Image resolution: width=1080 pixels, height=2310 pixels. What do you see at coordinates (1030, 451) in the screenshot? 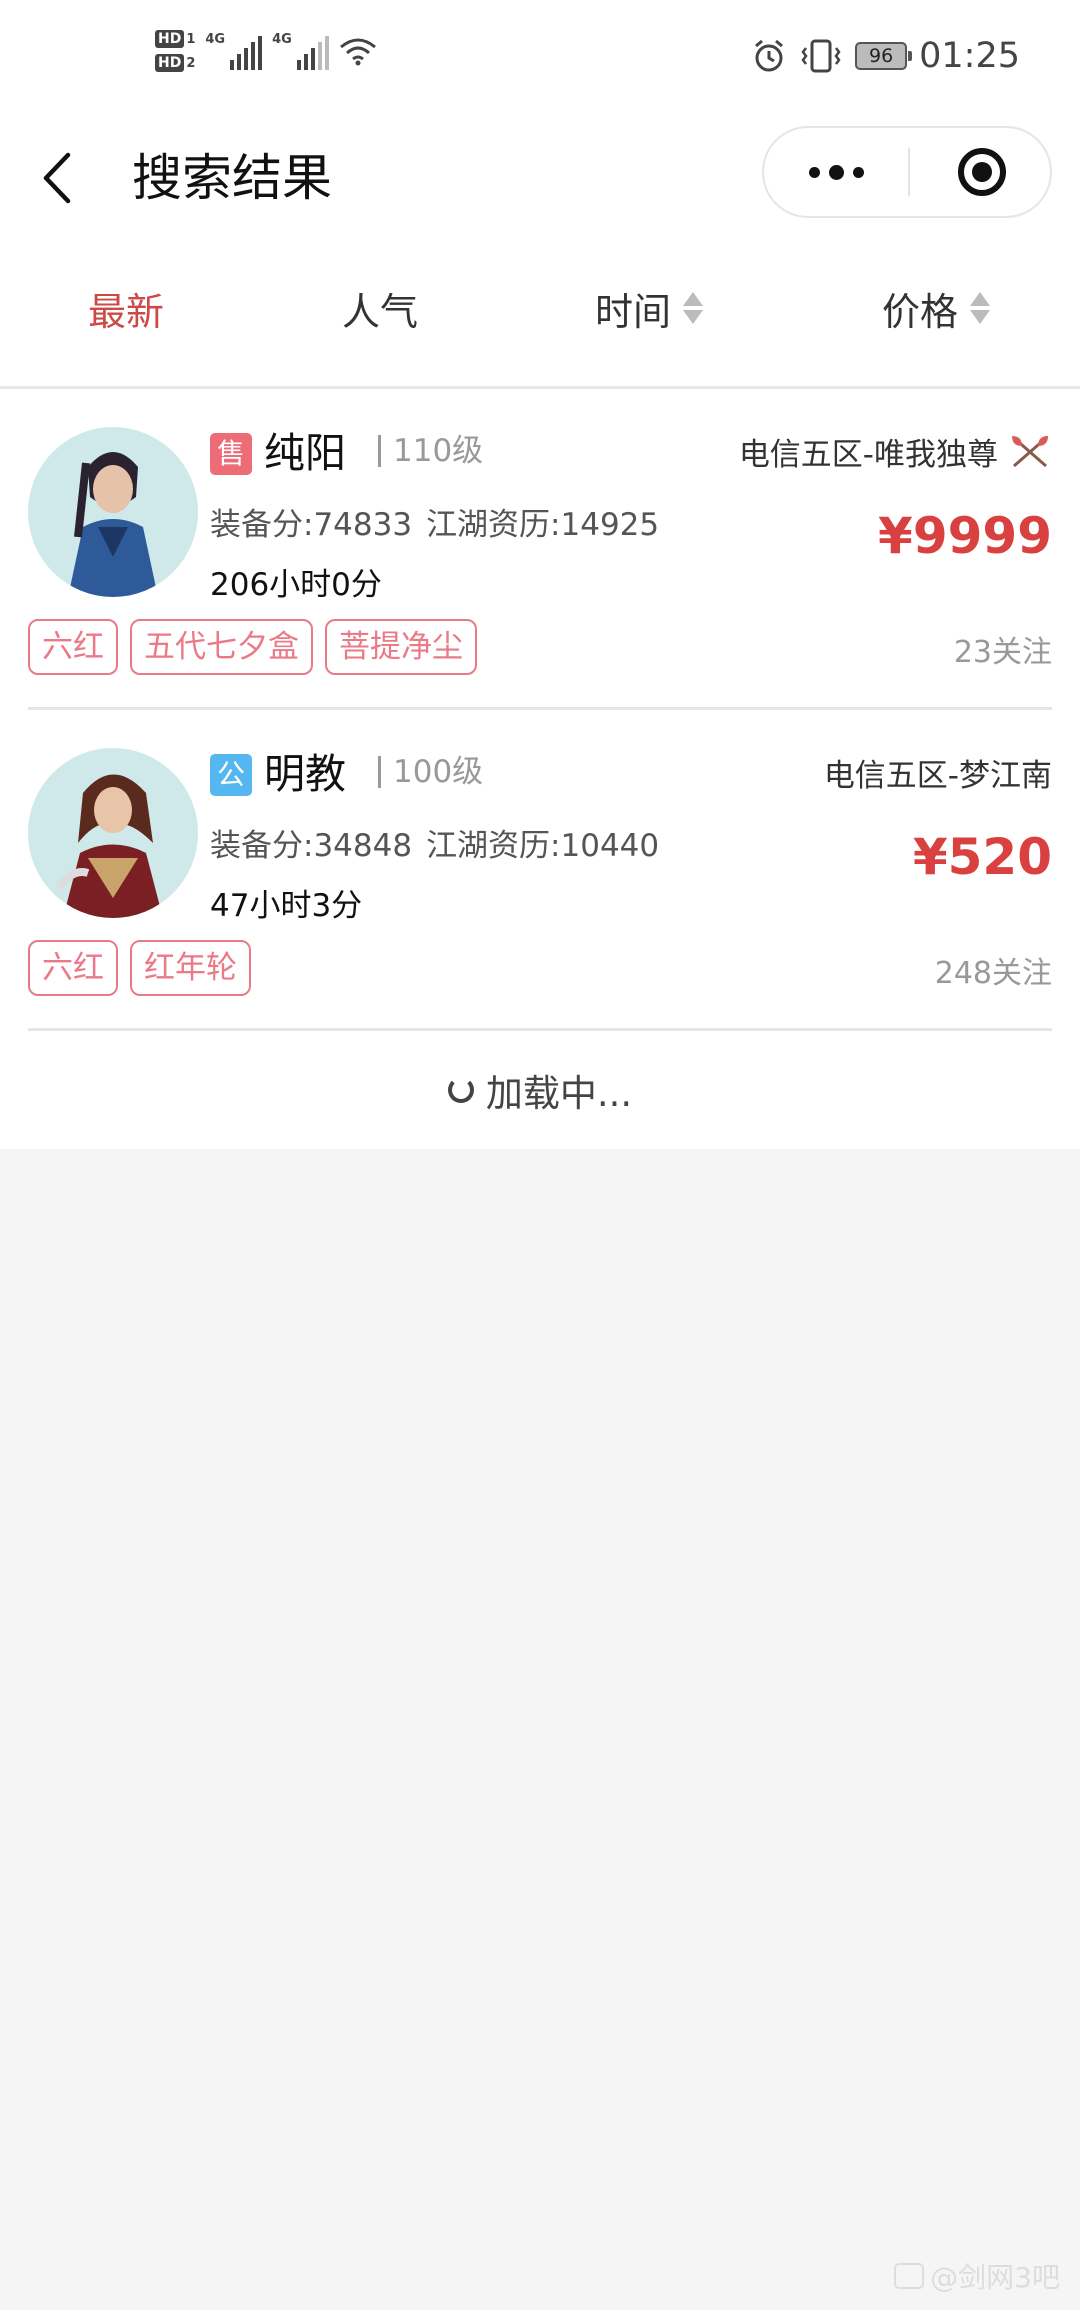
I see `crossed-axes-icon` at bounding box center [1030, 451].